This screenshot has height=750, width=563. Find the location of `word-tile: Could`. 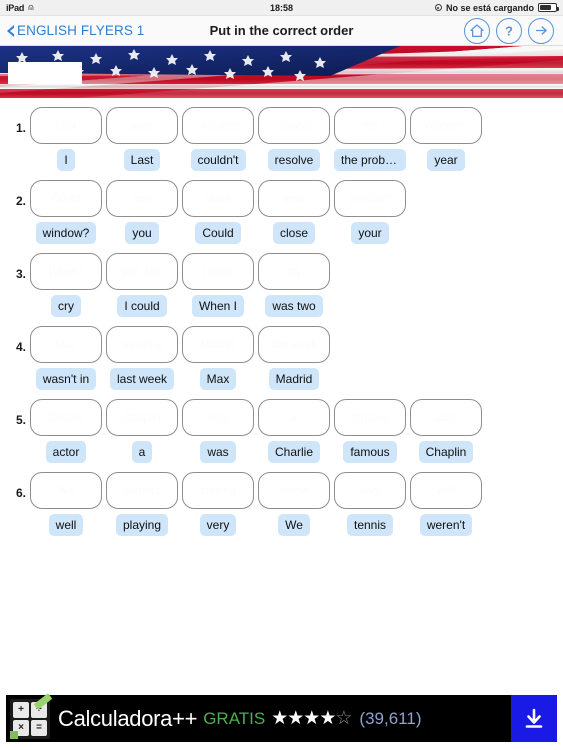

word-tile: Could is located at coordinates (218, 233).